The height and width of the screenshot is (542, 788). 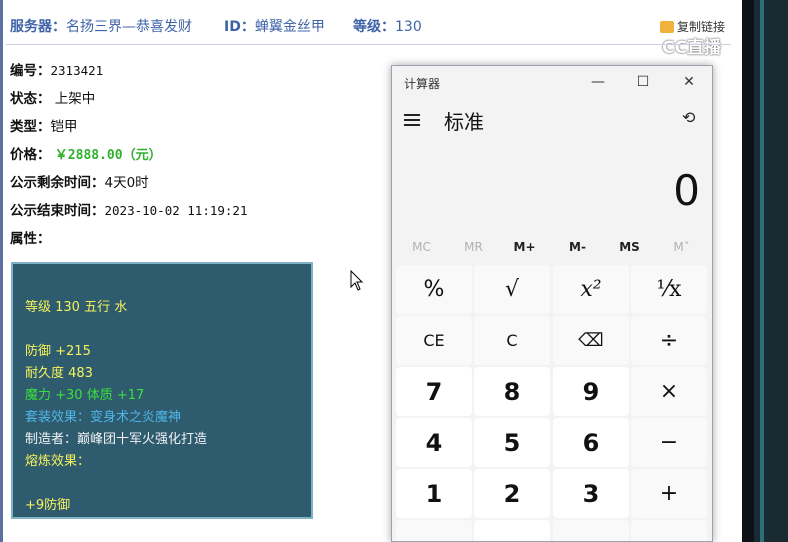 I want to click on digit-4-button: 4, so click(x=434, y=442).